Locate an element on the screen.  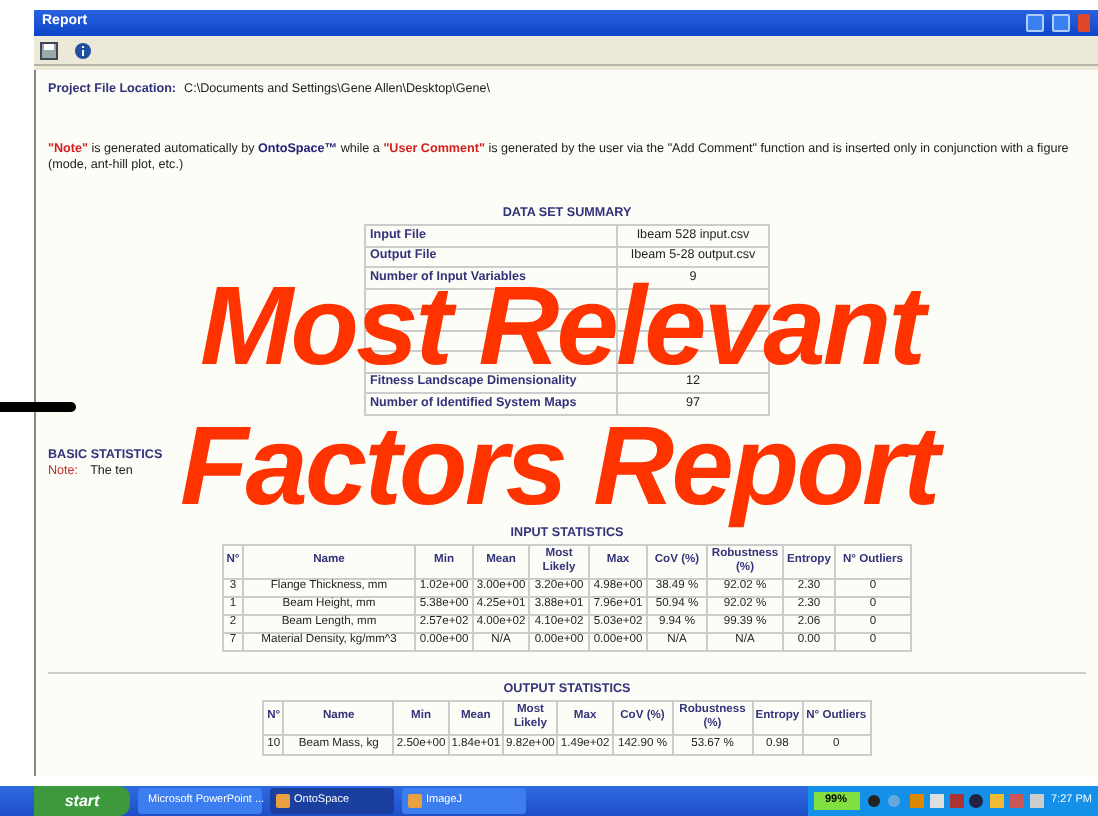
maximize-button is located at coordinates (1061, 23).